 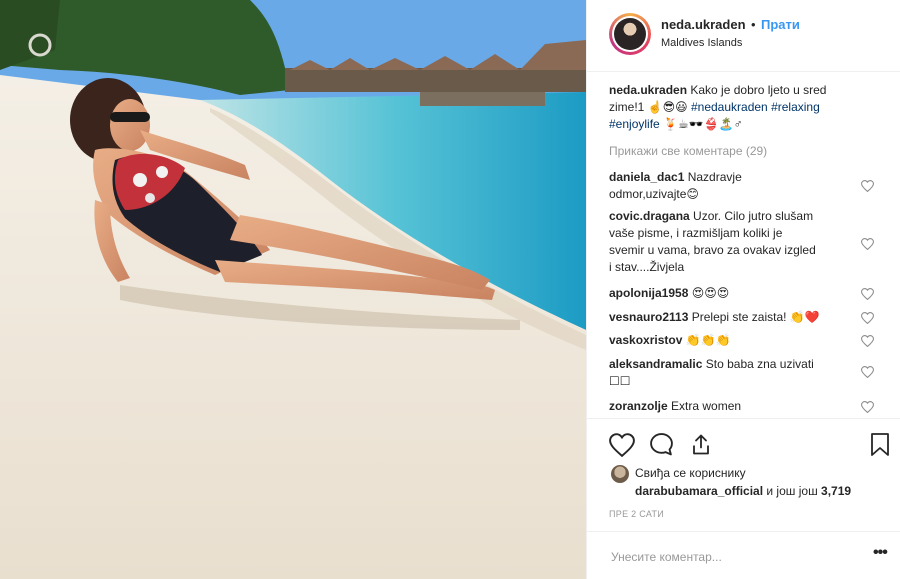 I want to click on likes-summary-line-2: darabubamara_official и још још 3,719, so click(x=743, y=491).